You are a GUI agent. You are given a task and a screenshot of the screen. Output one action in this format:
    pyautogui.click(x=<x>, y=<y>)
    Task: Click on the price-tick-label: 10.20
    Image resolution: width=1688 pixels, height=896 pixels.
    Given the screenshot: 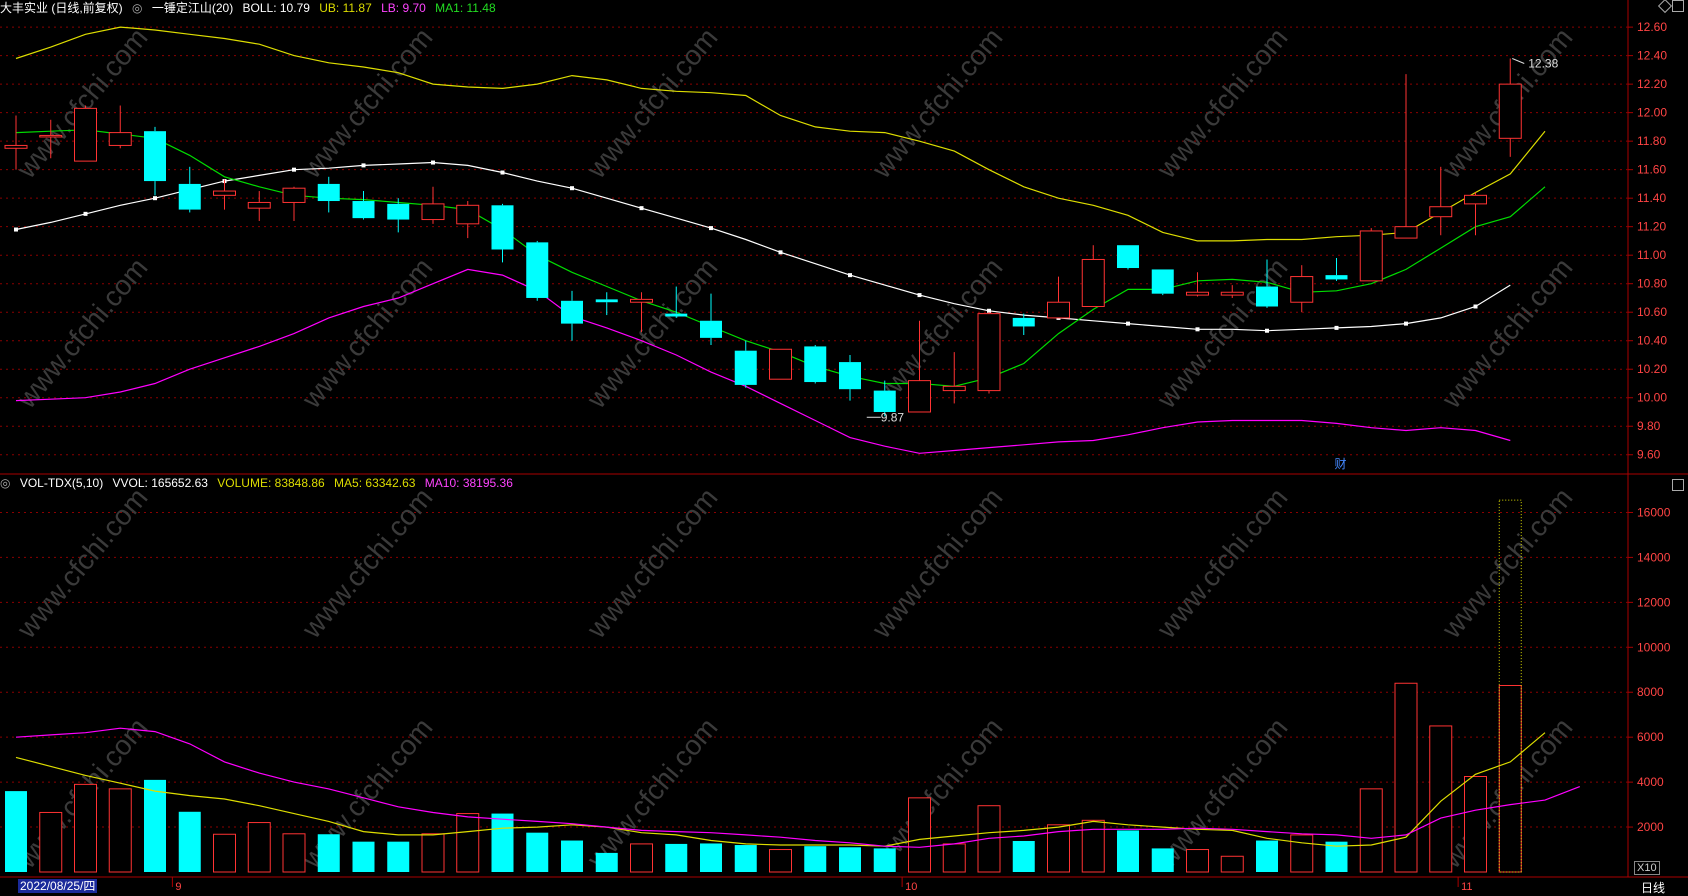 What is the action you would take?
    pyautogui.click(x=1652, y=369)
    